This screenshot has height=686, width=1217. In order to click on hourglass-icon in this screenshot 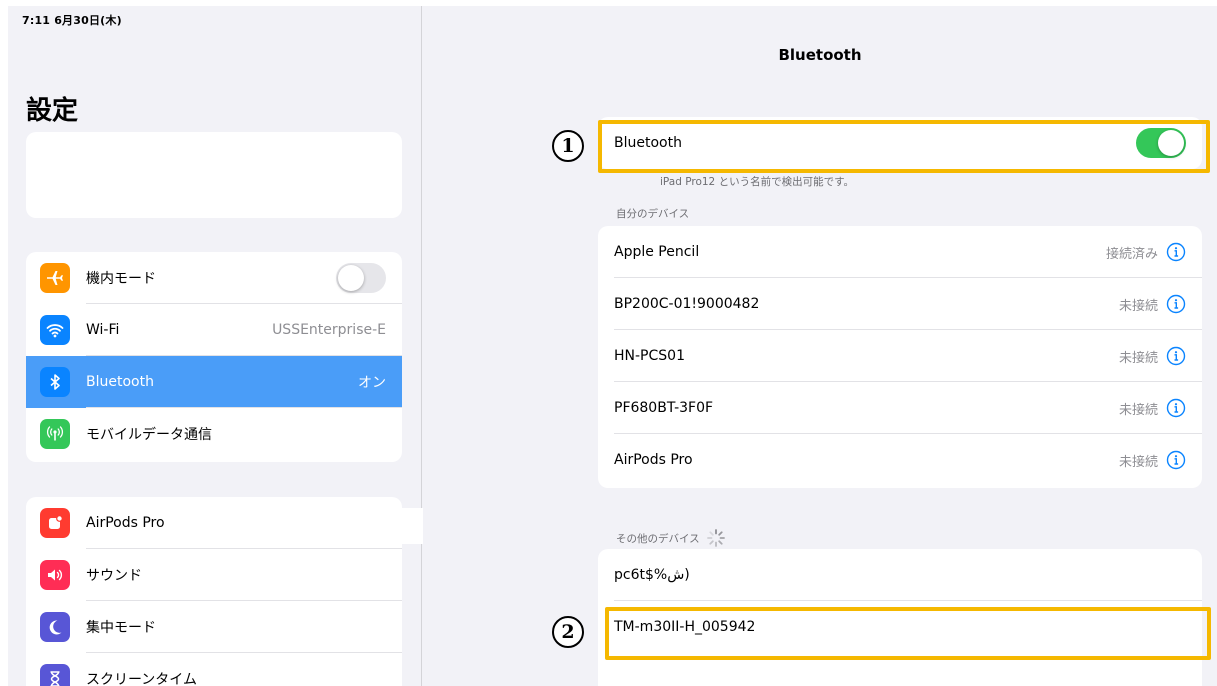, I will do `click(55, 675)`.